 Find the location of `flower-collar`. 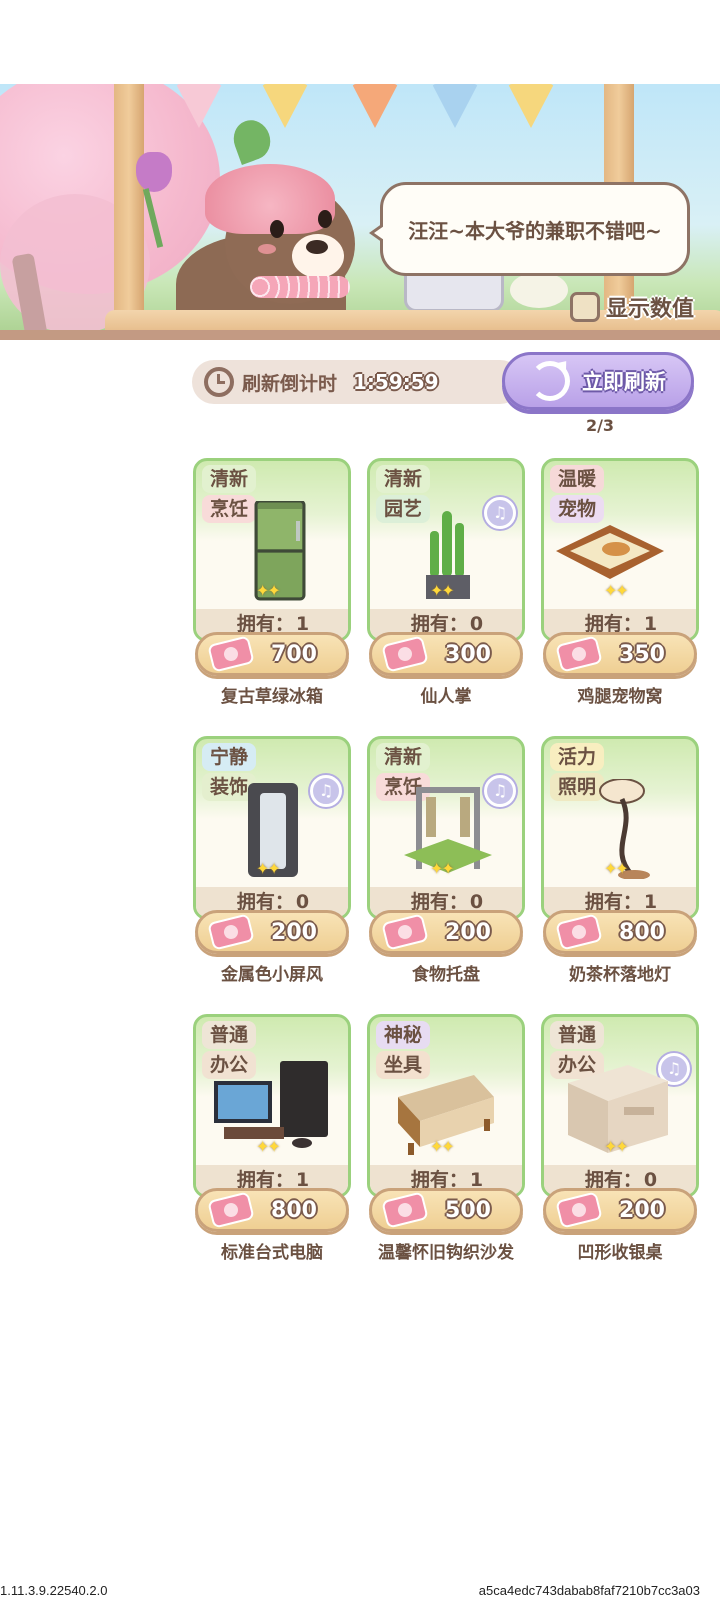

flower-collar is located at coordinates (300, 287).